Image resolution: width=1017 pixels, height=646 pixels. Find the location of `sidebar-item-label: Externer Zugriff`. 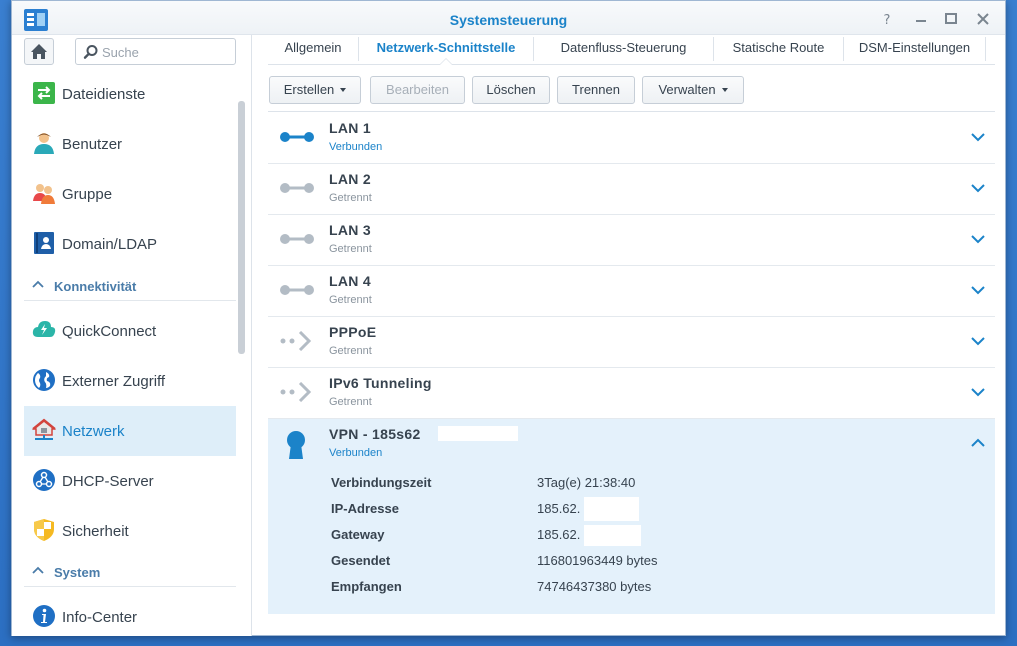

sidebar-item-label: Externer Zugriff is located at coordinates (114, 381).